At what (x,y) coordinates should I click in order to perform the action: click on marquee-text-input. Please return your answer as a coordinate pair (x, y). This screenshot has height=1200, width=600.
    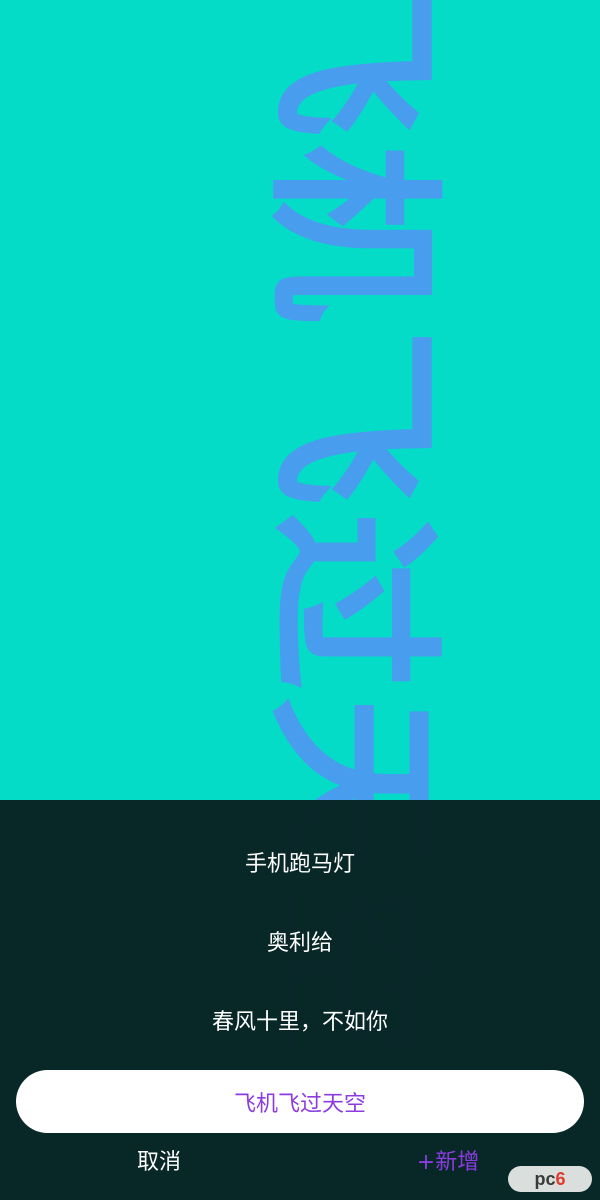
    Looking at the image, I should click on (300, 1101).